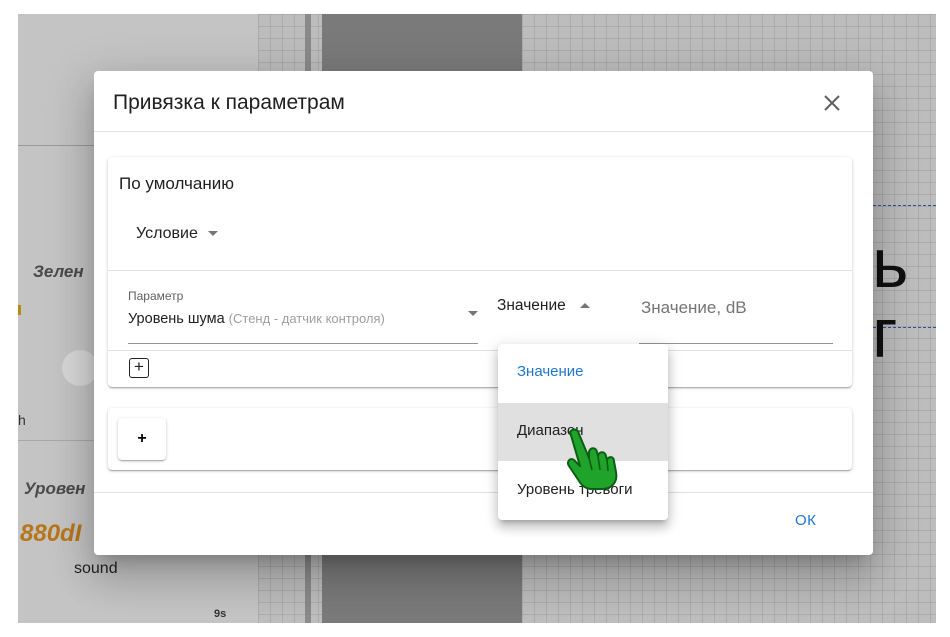  What do you see at coordinates (176, 183) in the screenshot?
I see `card-title: По умолчанию` at bounding box center [176, 183].